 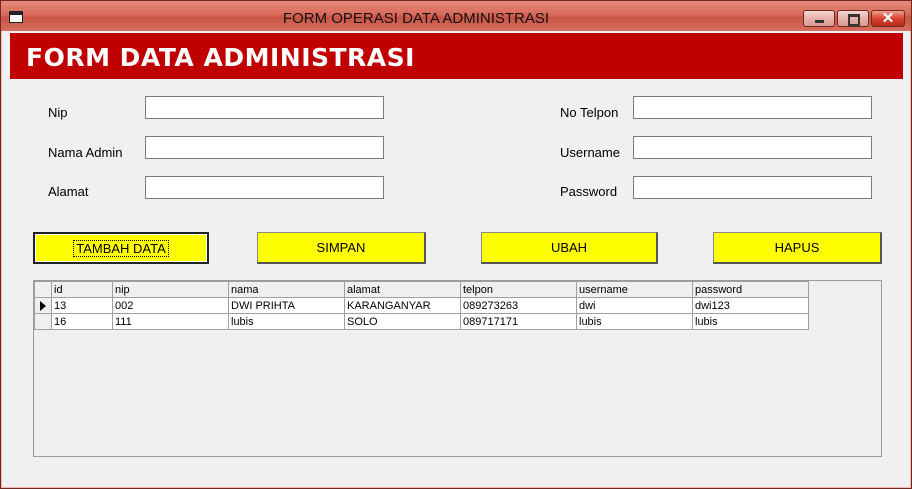 I want to click on maximize-icon, so click(x=854, y=20).